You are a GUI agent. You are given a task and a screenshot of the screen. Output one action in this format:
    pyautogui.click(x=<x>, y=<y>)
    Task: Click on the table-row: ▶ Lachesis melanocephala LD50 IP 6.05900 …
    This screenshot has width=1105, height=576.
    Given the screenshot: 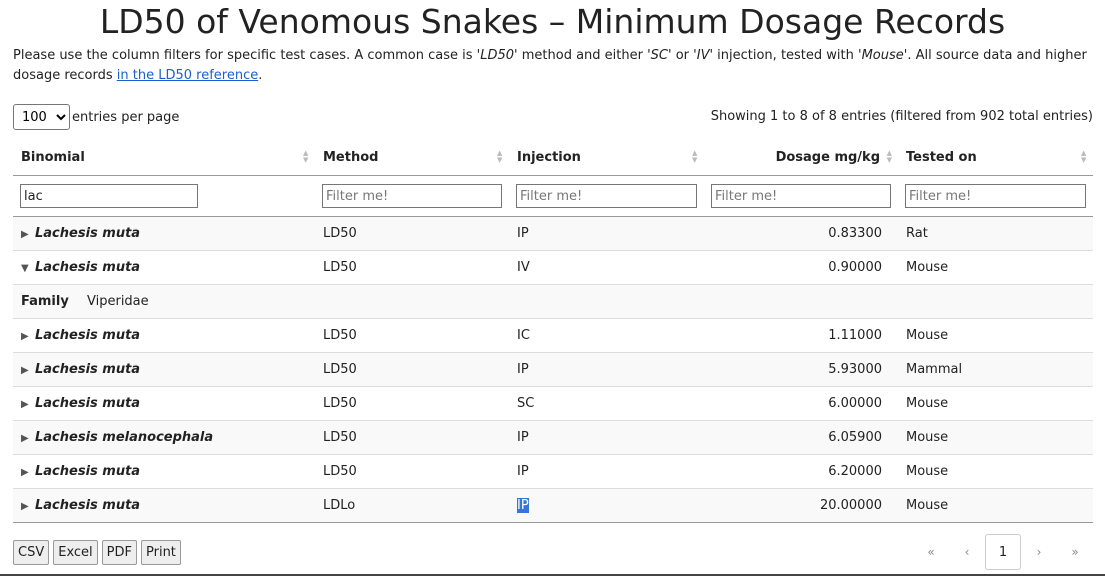 What is the action you would take?
    pyautogui.click(x=553, y=437)
    